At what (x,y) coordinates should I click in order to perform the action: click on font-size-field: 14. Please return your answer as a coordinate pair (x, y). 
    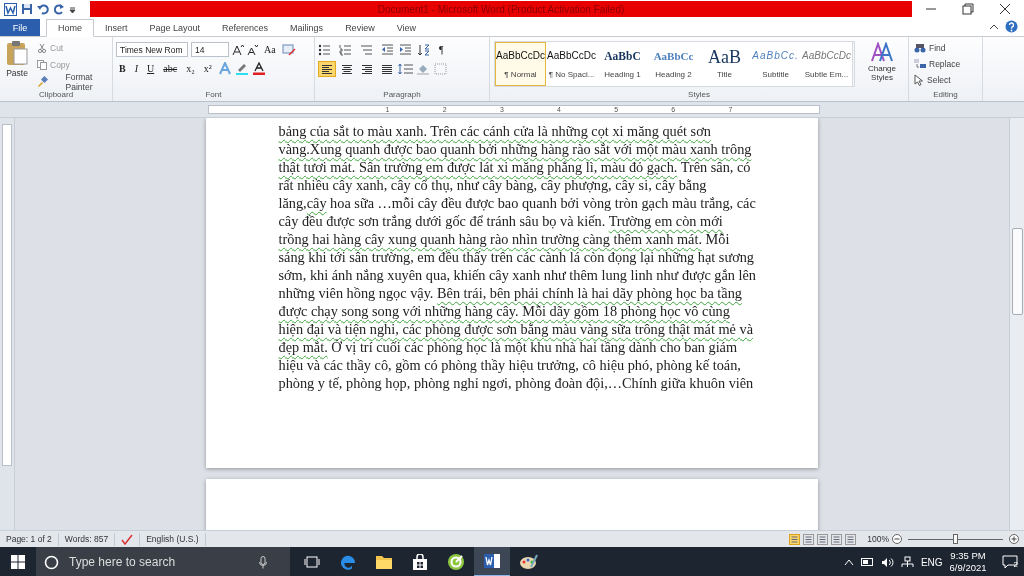
    Looking at the image, I should click on (210, 49).